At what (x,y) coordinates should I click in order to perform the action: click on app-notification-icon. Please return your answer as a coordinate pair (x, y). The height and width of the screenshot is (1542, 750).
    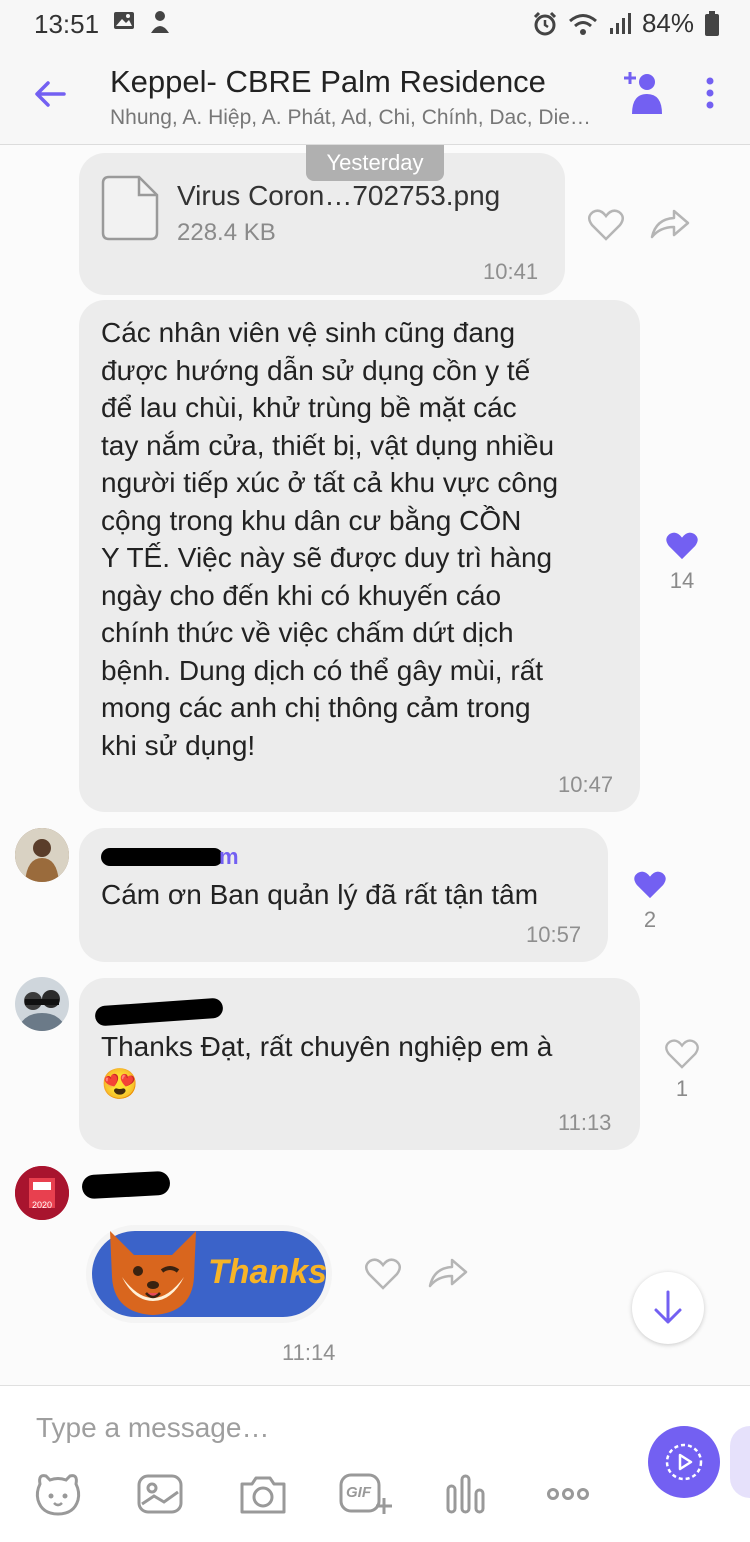
    Looking at the image, I should click on (160, 22).